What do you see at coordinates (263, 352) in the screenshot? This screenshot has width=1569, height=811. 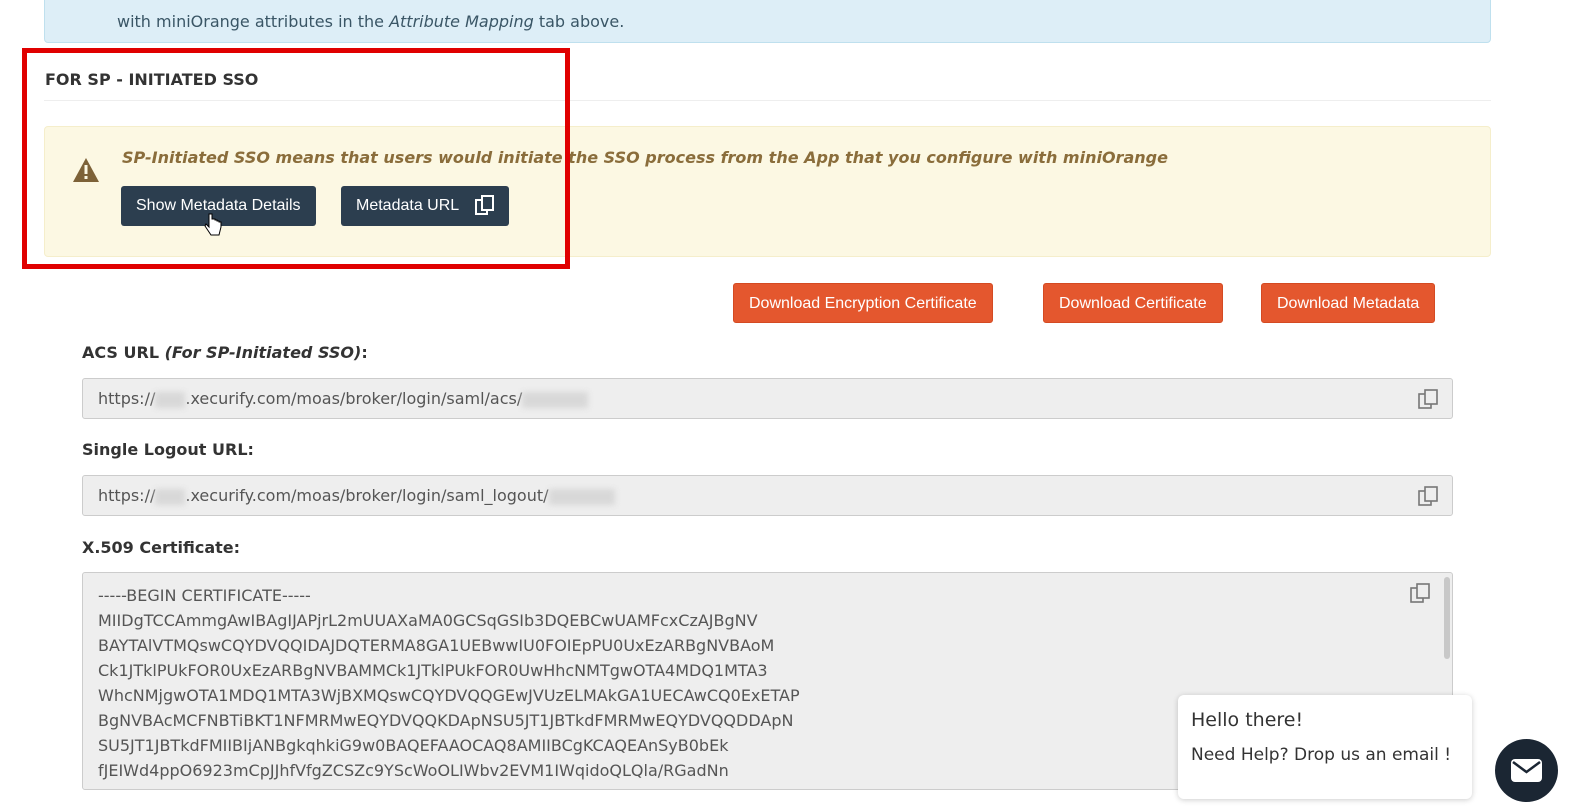 I see `acs-label-italic: (For SP-Initiated SSO)` at bounding box center [263, 352].